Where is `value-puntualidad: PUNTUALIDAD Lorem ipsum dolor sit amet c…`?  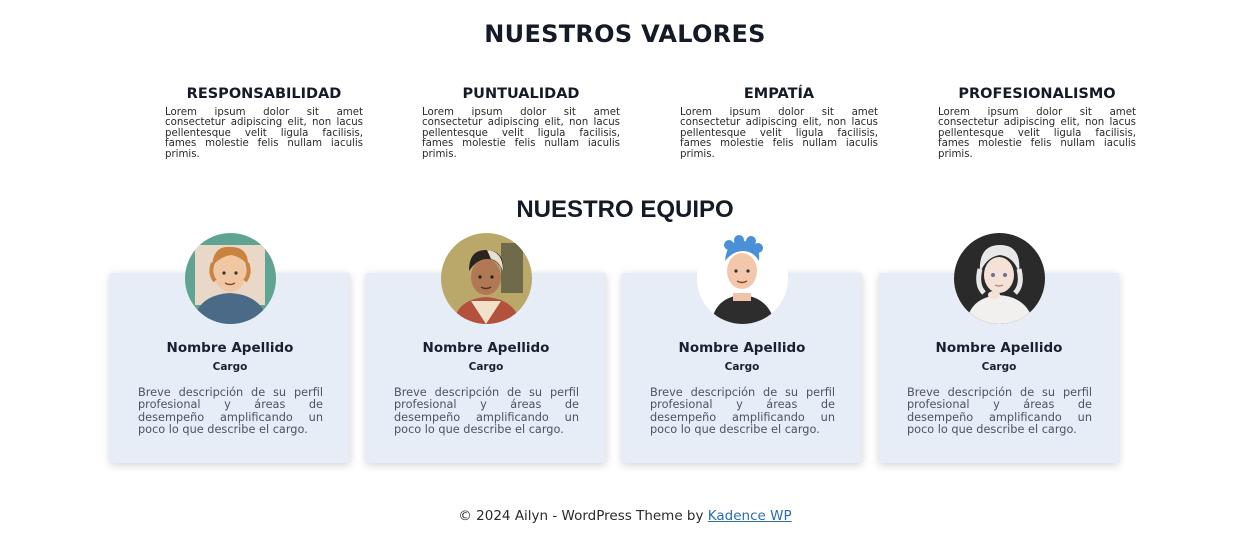
value-puntualidad: PUNTUALIDAD Lorem ipsum dolor sit amet c… is located at coordinates (521, 123).